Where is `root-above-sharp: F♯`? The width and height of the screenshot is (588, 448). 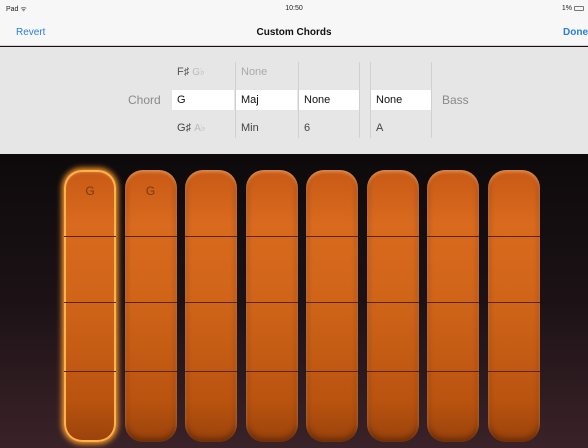 root-above-sharp: F♯ is located at coordinates (183, 72).